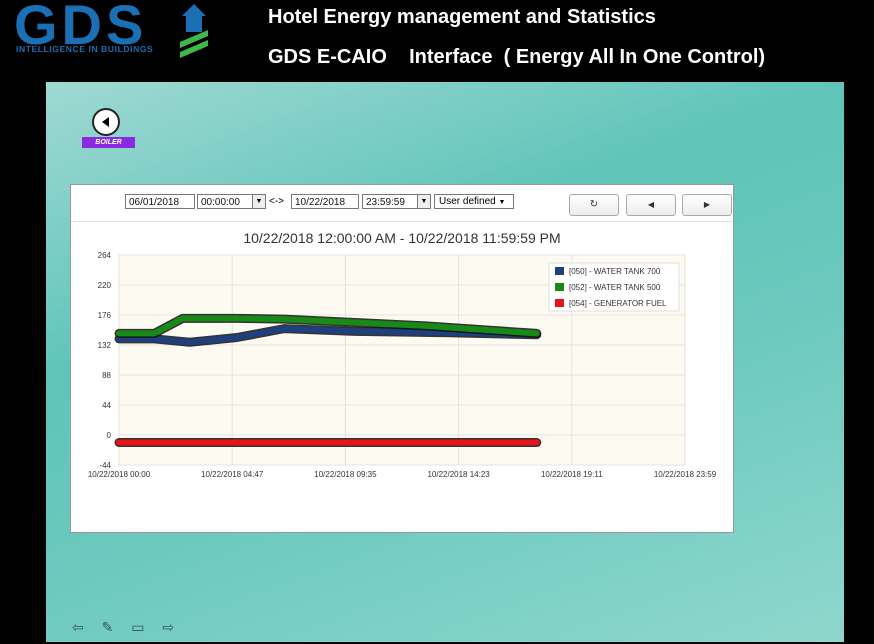 This screenshot has width=874, height=644. I want to click on start-time-dropdown: ▼, so click(259, 201).